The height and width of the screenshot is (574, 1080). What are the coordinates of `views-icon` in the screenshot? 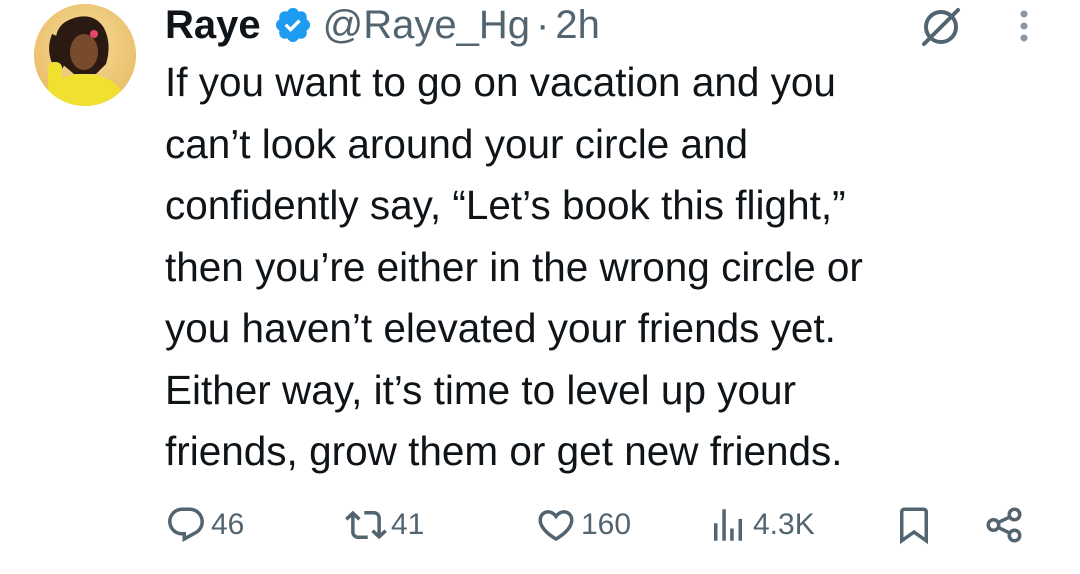 It's located at (728, 525).